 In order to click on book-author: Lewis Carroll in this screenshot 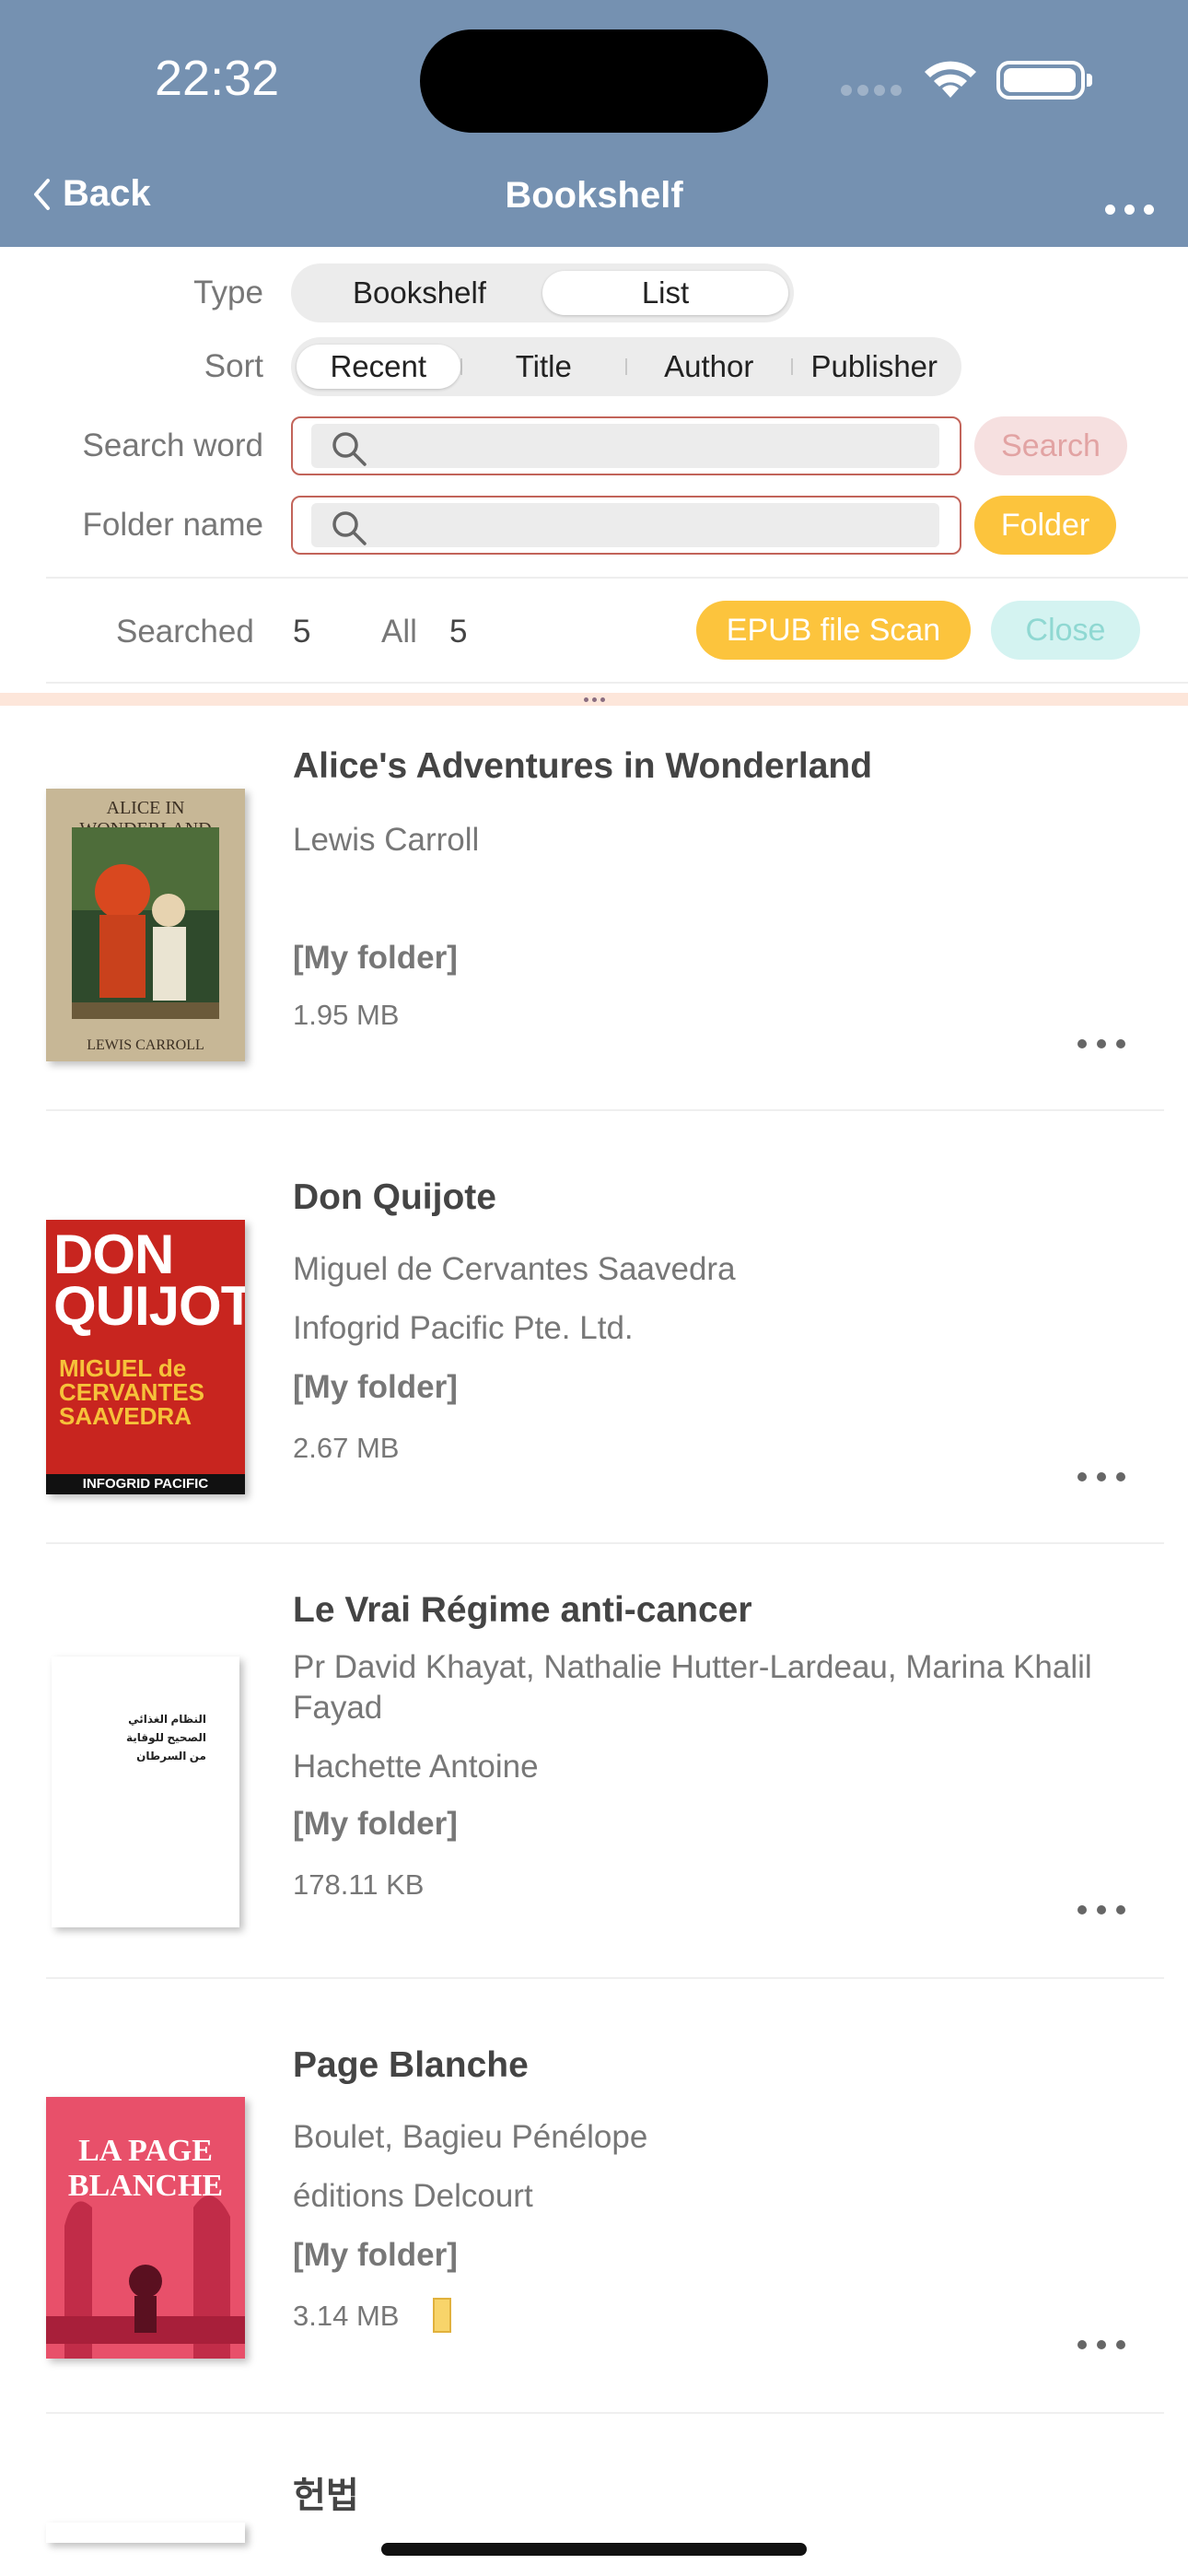, I will do `click(386, 840)`.